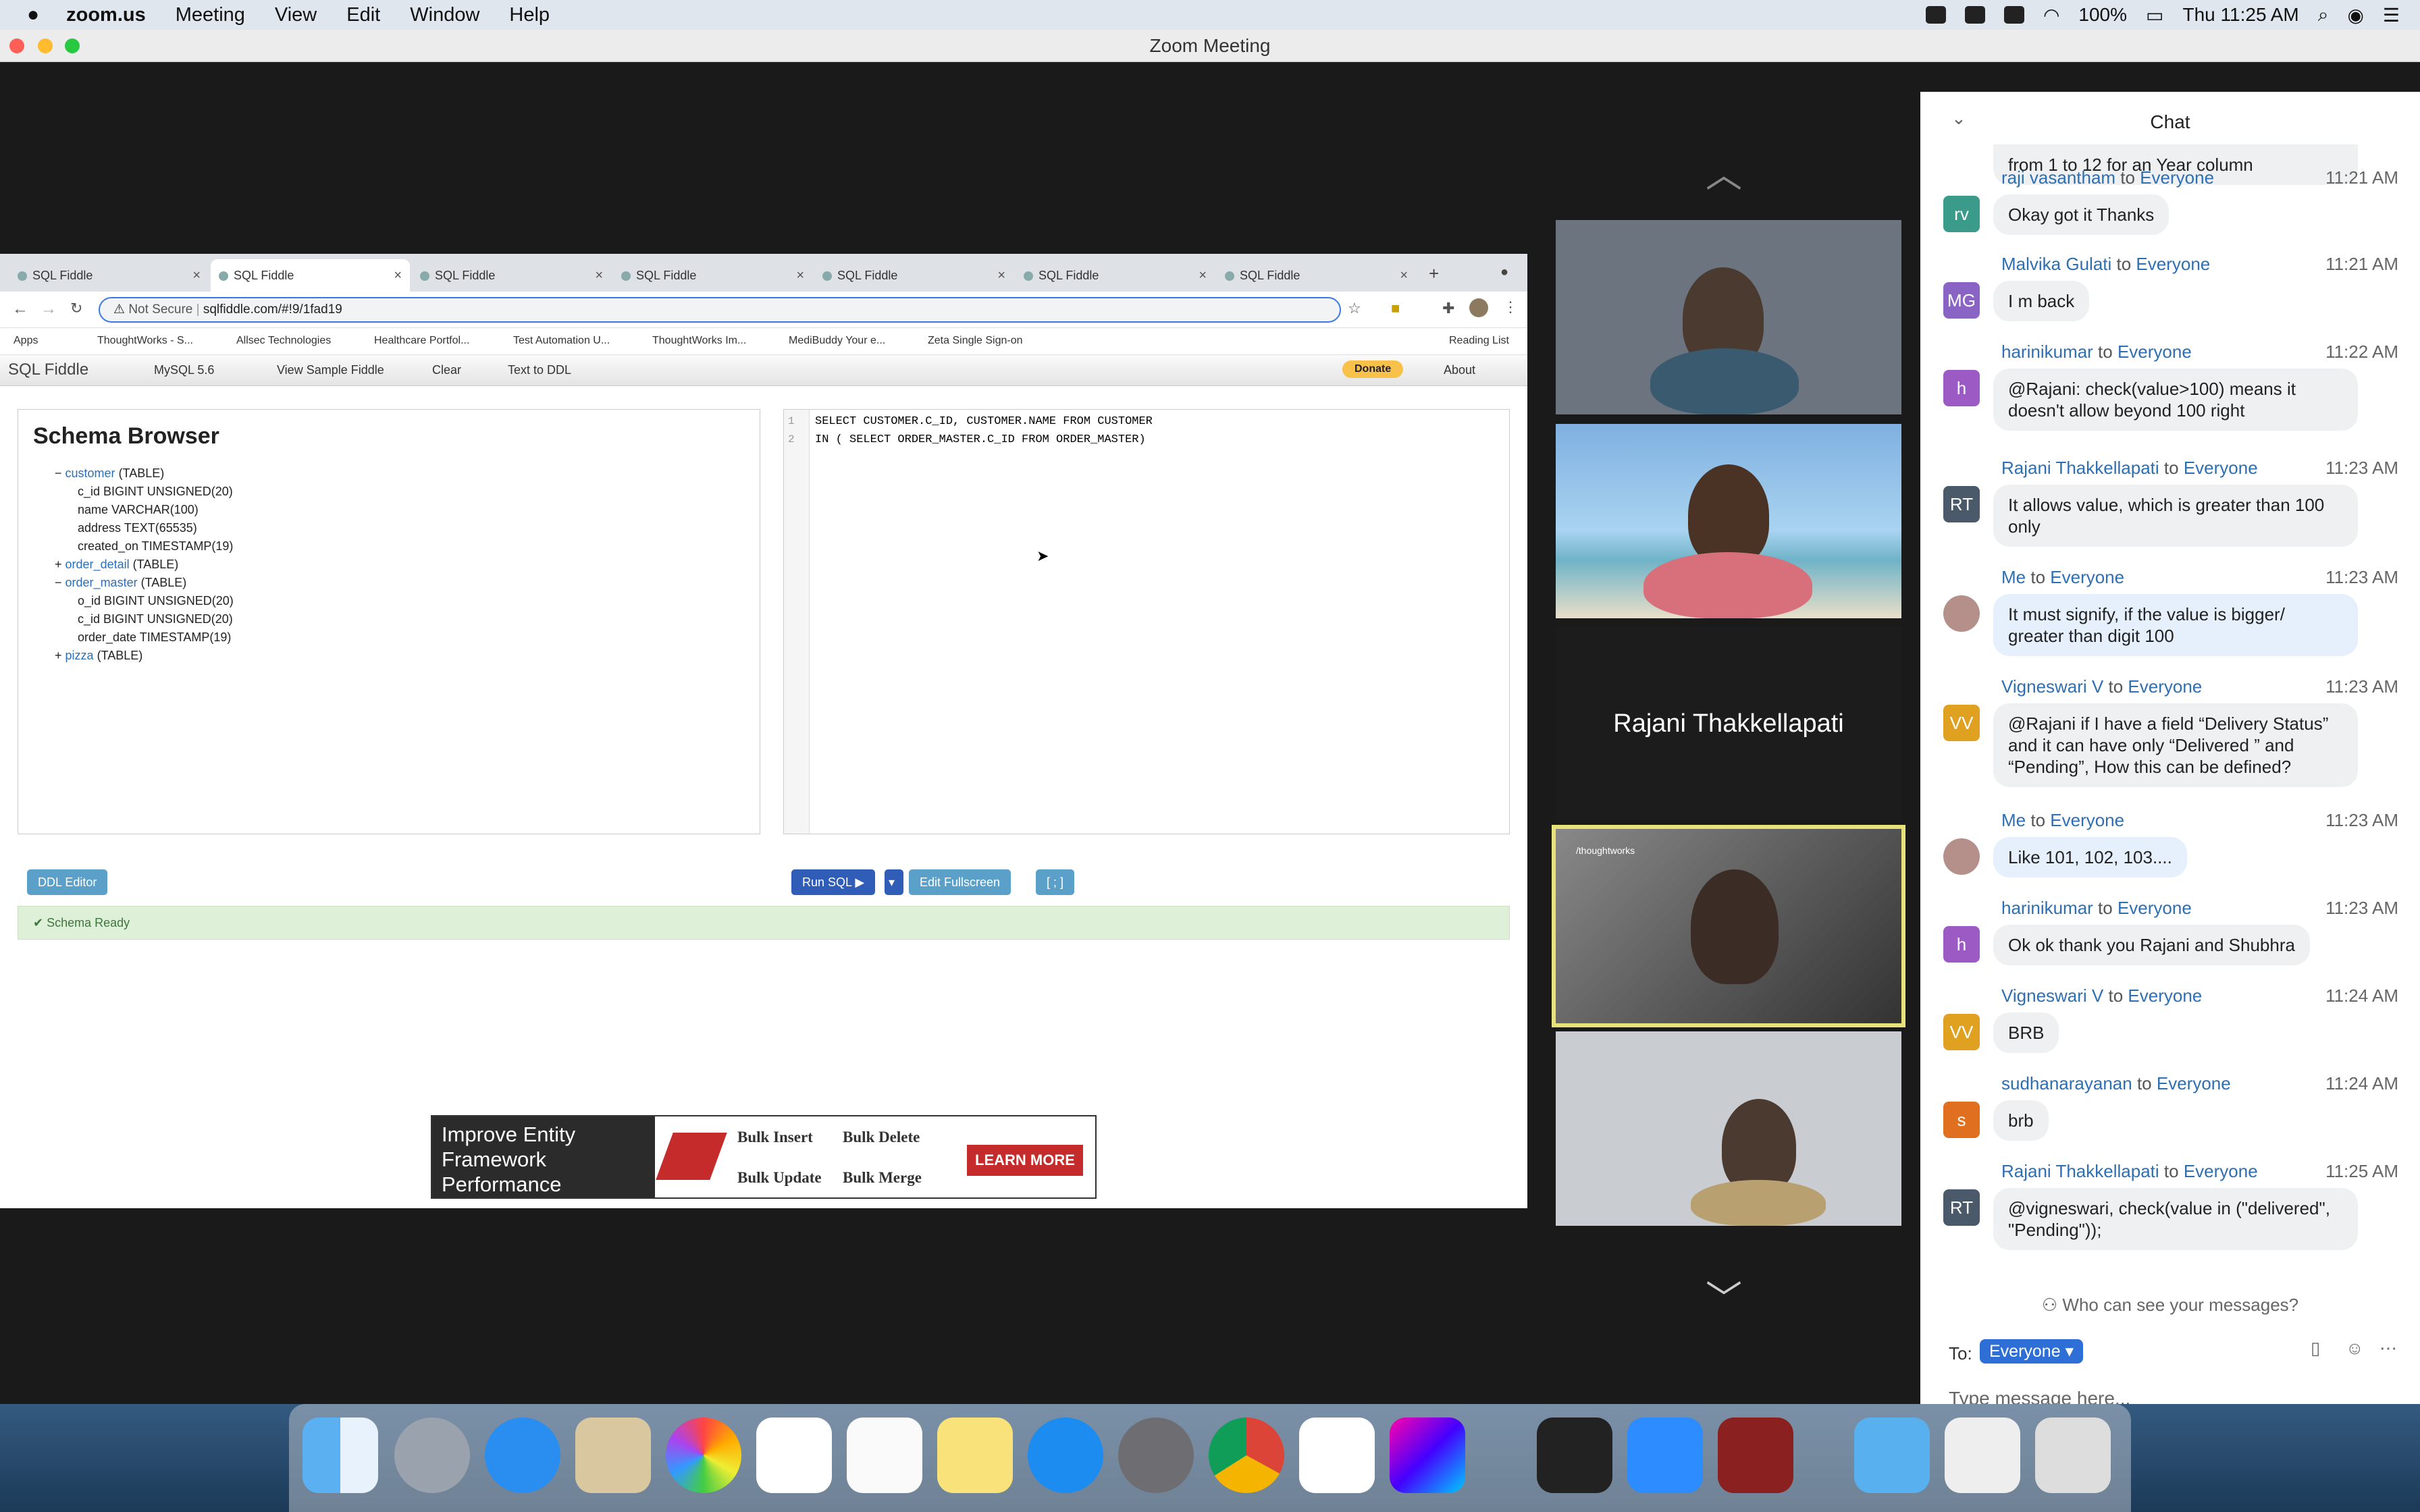 This screenshot has width=2420, height=1512. I want to click on bookmark-apps: Apps, so click(26, 341).